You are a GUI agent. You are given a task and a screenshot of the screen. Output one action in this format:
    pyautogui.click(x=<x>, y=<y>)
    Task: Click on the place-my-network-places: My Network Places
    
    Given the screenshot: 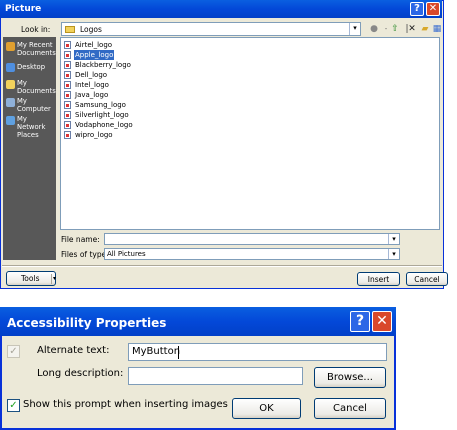 What is the action you would take?
    pyautogui.click(x=29, y=126)
    